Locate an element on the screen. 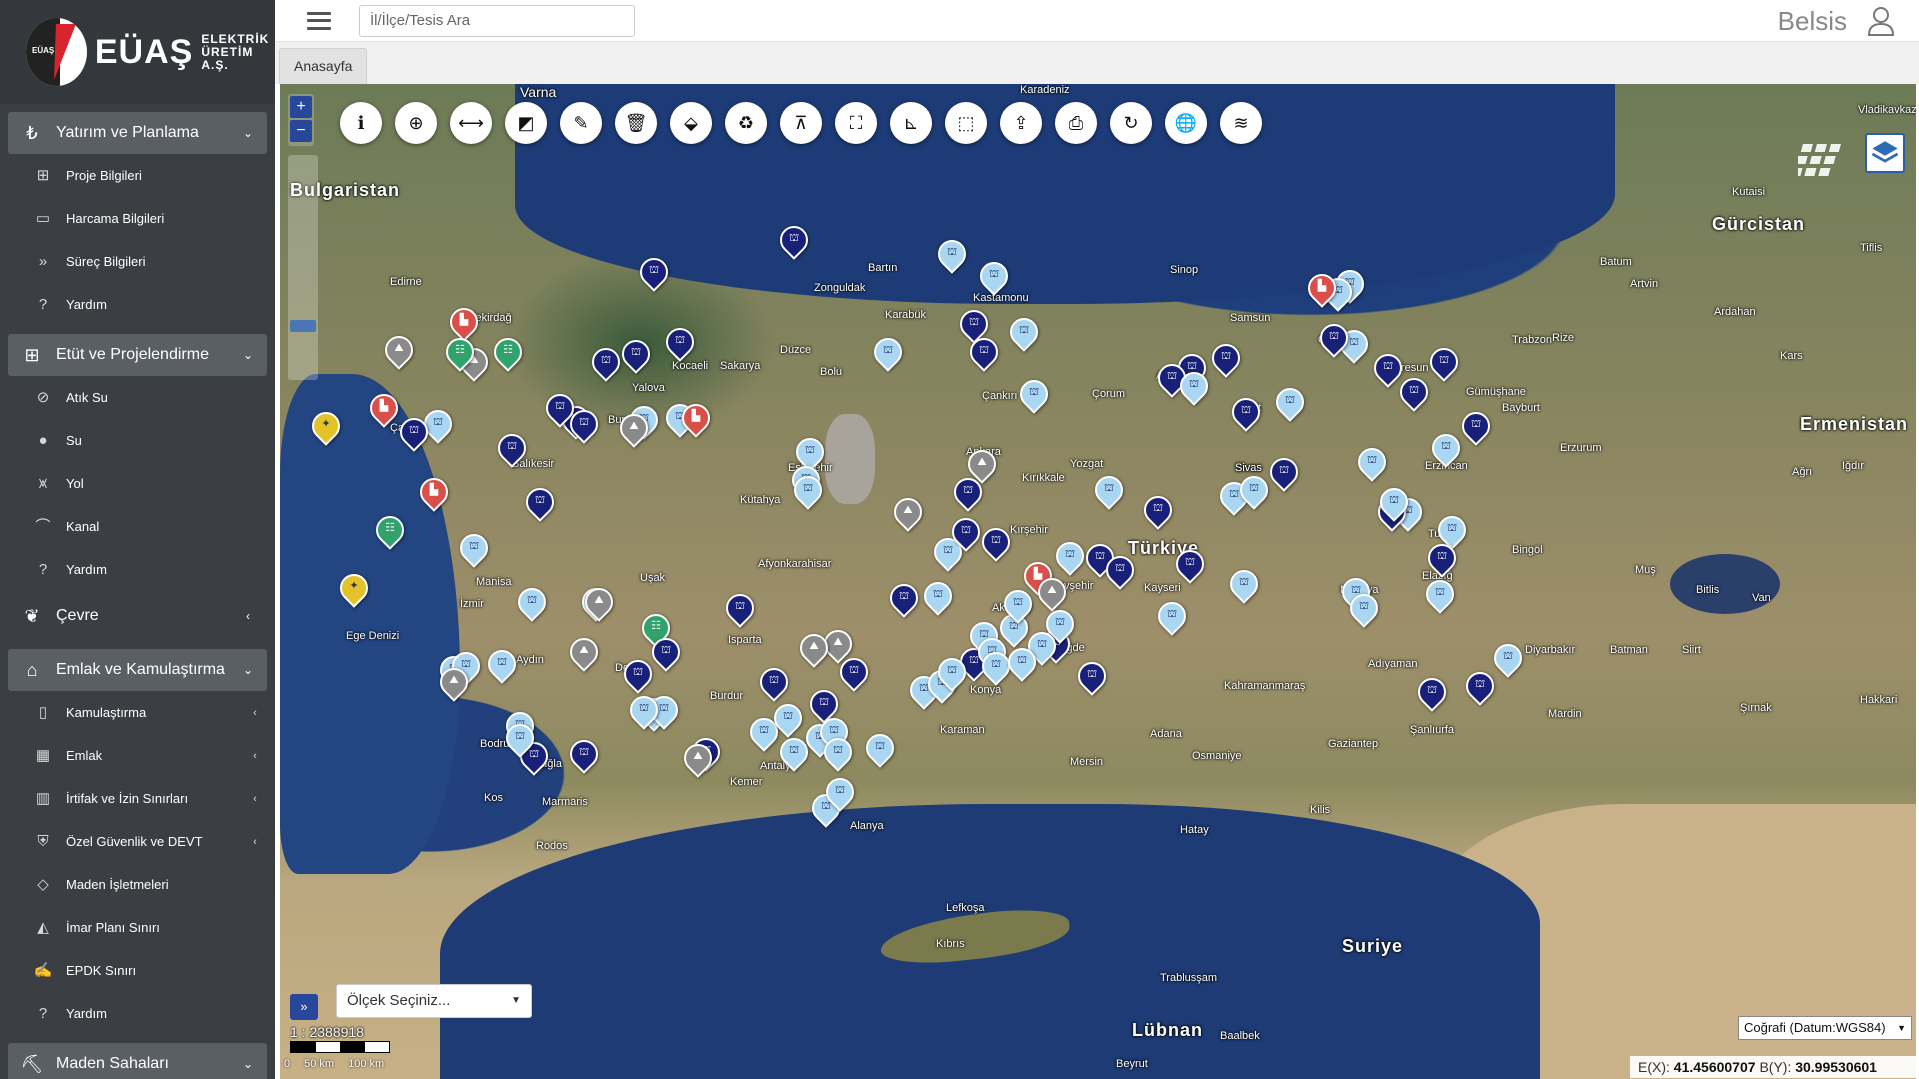 The image size is (1919, 1079). sidebar-item-1-3: ⌒ Kanal is located at coordinates (137, 526).